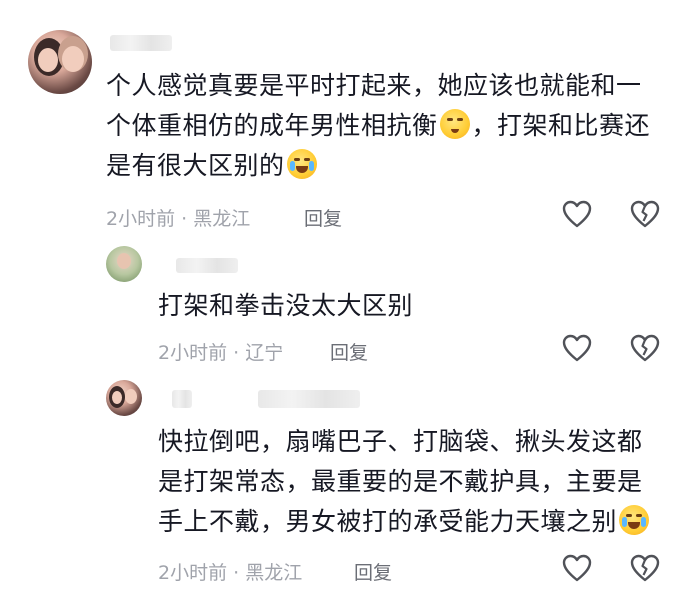 This screenshot has width=690, height=602. I want to click on comment-line: 打架和拳击没太大区别, so click(286, 305).